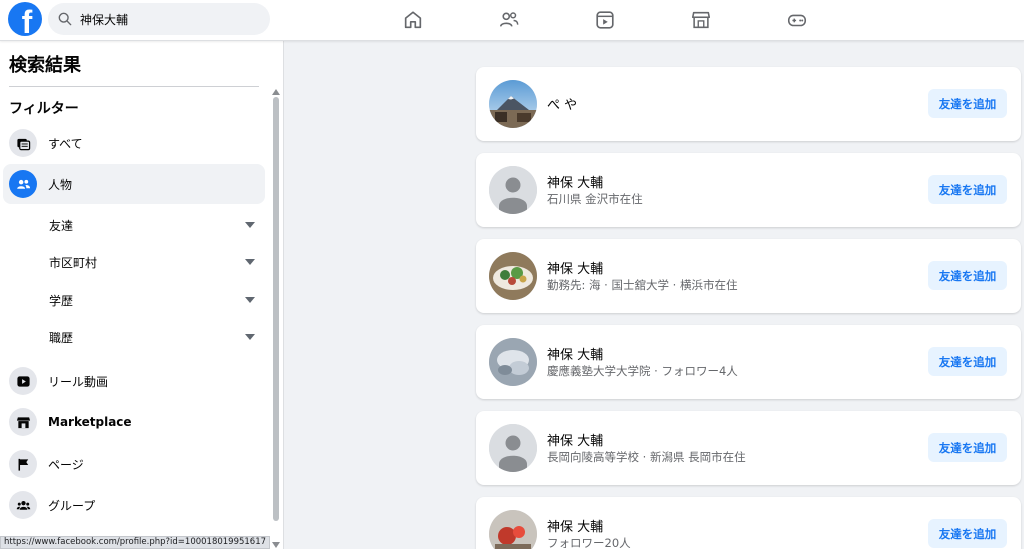  What do you see at coordinates (65, 143) in the screenshot?
I see `sidebar-item-label: すべて` at bounding box center [65, 143].